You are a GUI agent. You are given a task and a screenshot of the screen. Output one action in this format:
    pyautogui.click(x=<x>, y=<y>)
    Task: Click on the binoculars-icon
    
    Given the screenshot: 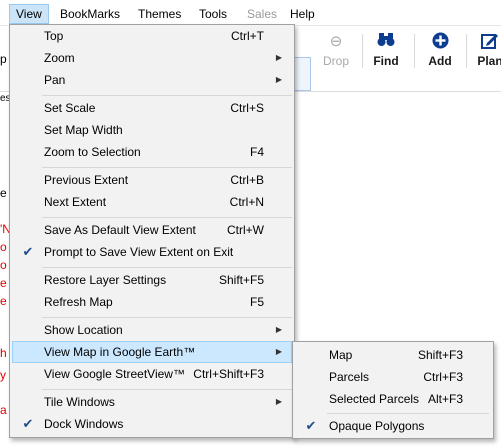 What is the action you would take?
    pyautogui.click(x=386, y=42)
    